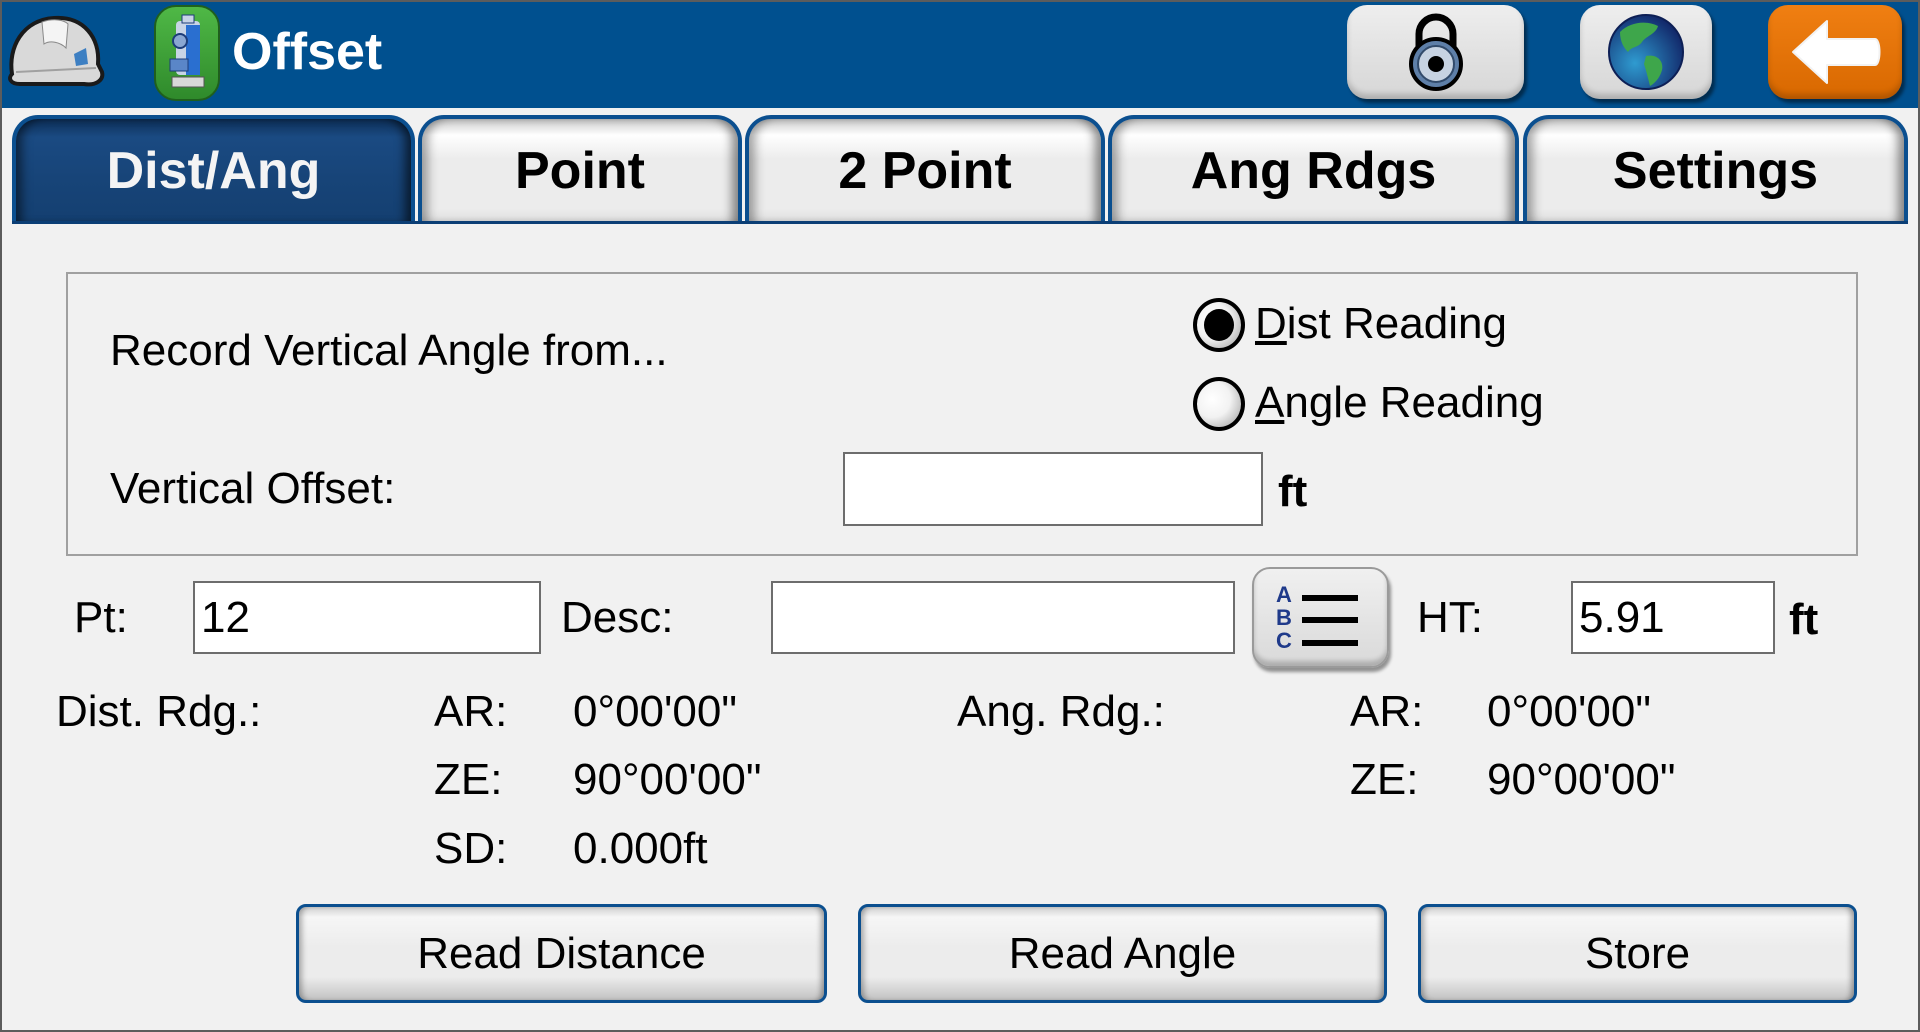 The height and width of the screenshot is (1032, 1920). What do you see at coordinates (1715, 169) in the screenshot?
I see `tab-settings: Settings` at bounding box center [1715, 169].